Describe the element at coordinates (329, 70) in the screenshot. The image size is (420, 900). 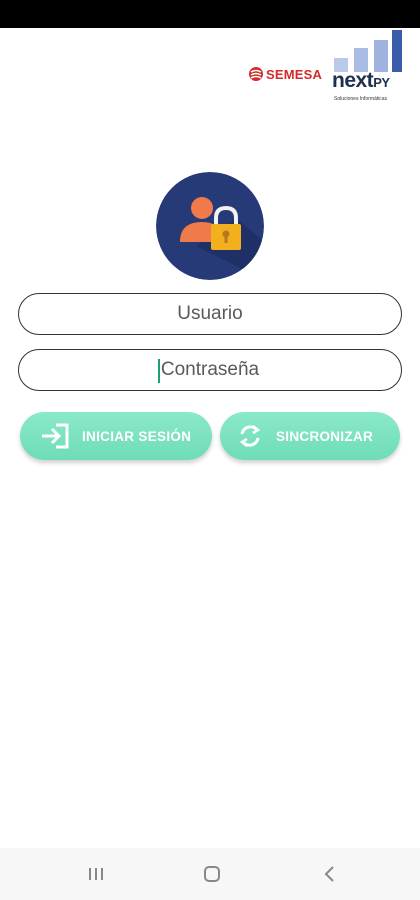
I see `brand-logos: SEMESA nextPY Soluciones Informáticas` at that location.